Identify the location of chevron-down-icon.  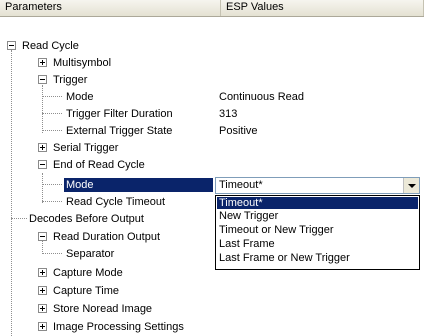
(412, 186).